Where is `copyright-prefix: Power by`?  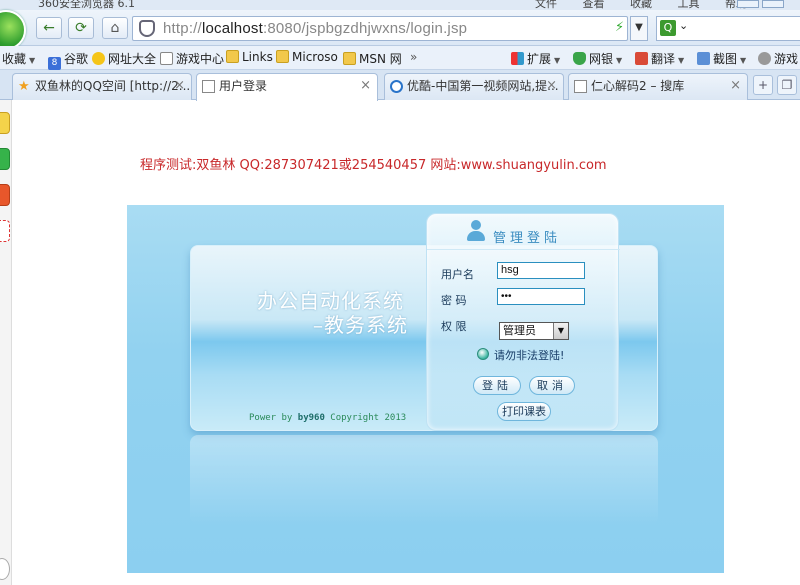 copyright-prefix: Power by is located at coordinates (271, 418).